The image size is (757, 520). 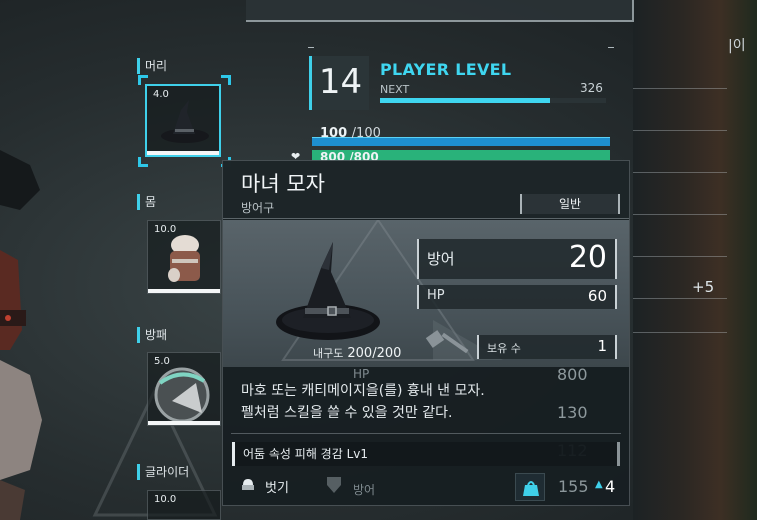 I want to click on fur-armor-icon, so click(x=184, y=258).